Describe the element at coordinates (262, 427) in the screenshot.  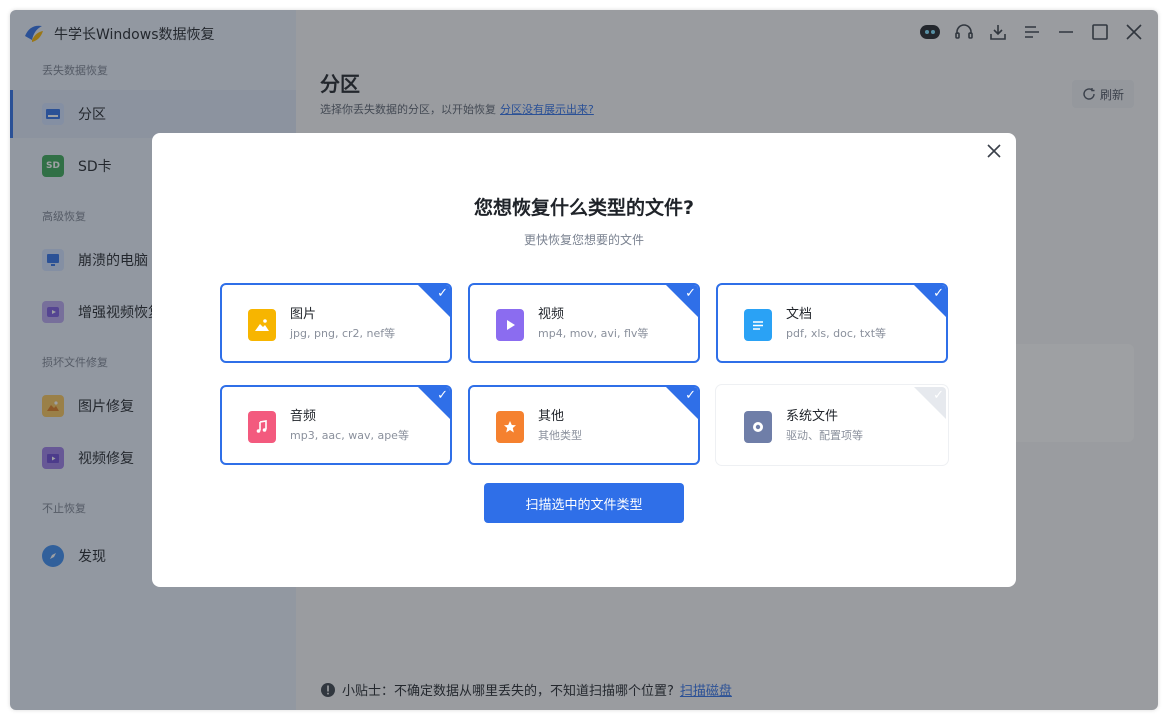
I see `audio-file-icon` at that location.